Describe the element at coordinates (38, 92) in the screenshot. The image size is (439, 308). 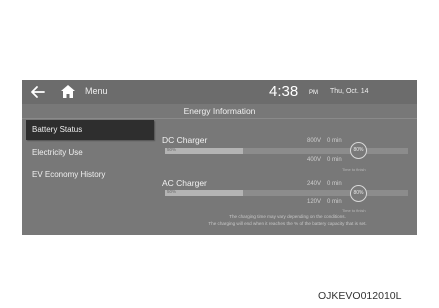
I see `back-arrow-icon` at that location.